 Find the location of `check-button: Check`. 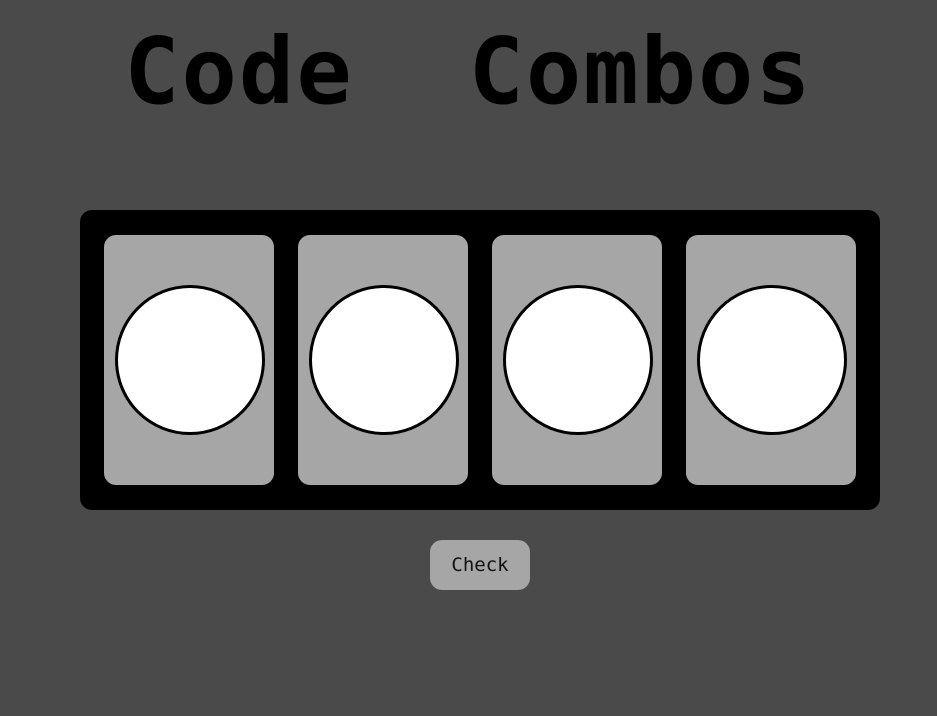

check-button: Check is located at coordinates (480, 565).